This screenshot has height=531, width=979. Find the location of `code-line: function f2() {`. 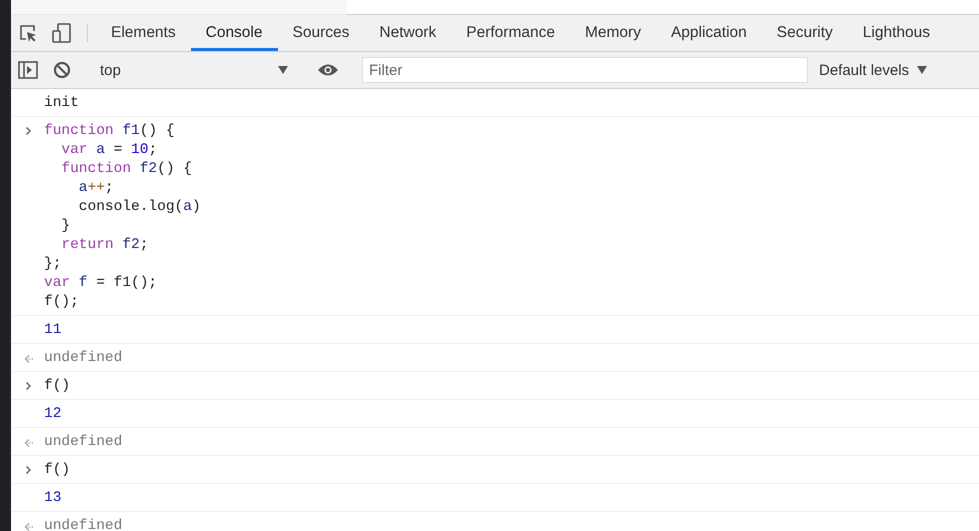

code-line: function f2() { is located at coordinates (126, 169).